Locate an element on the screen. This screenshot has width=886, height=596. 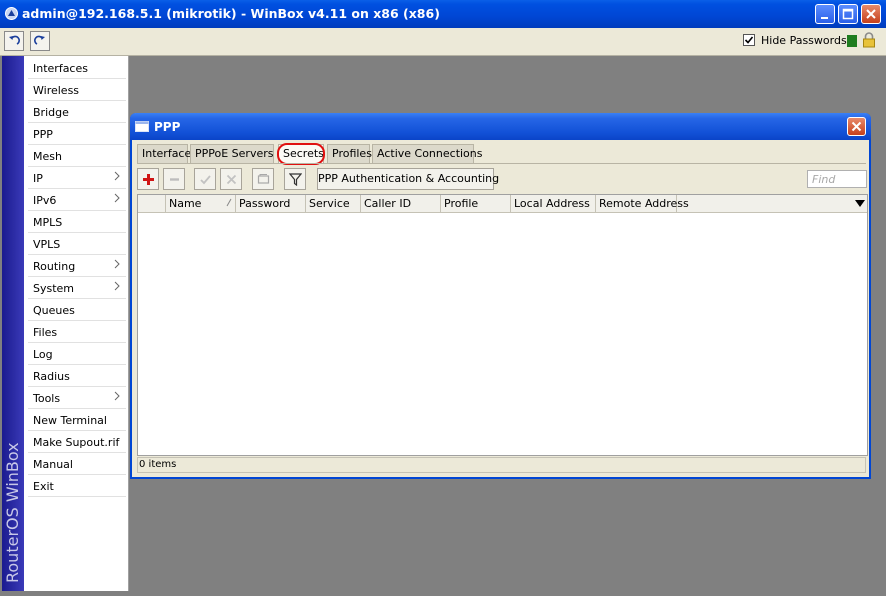
sidebar-item-label: Mesh is located at coordinates (47, 156).